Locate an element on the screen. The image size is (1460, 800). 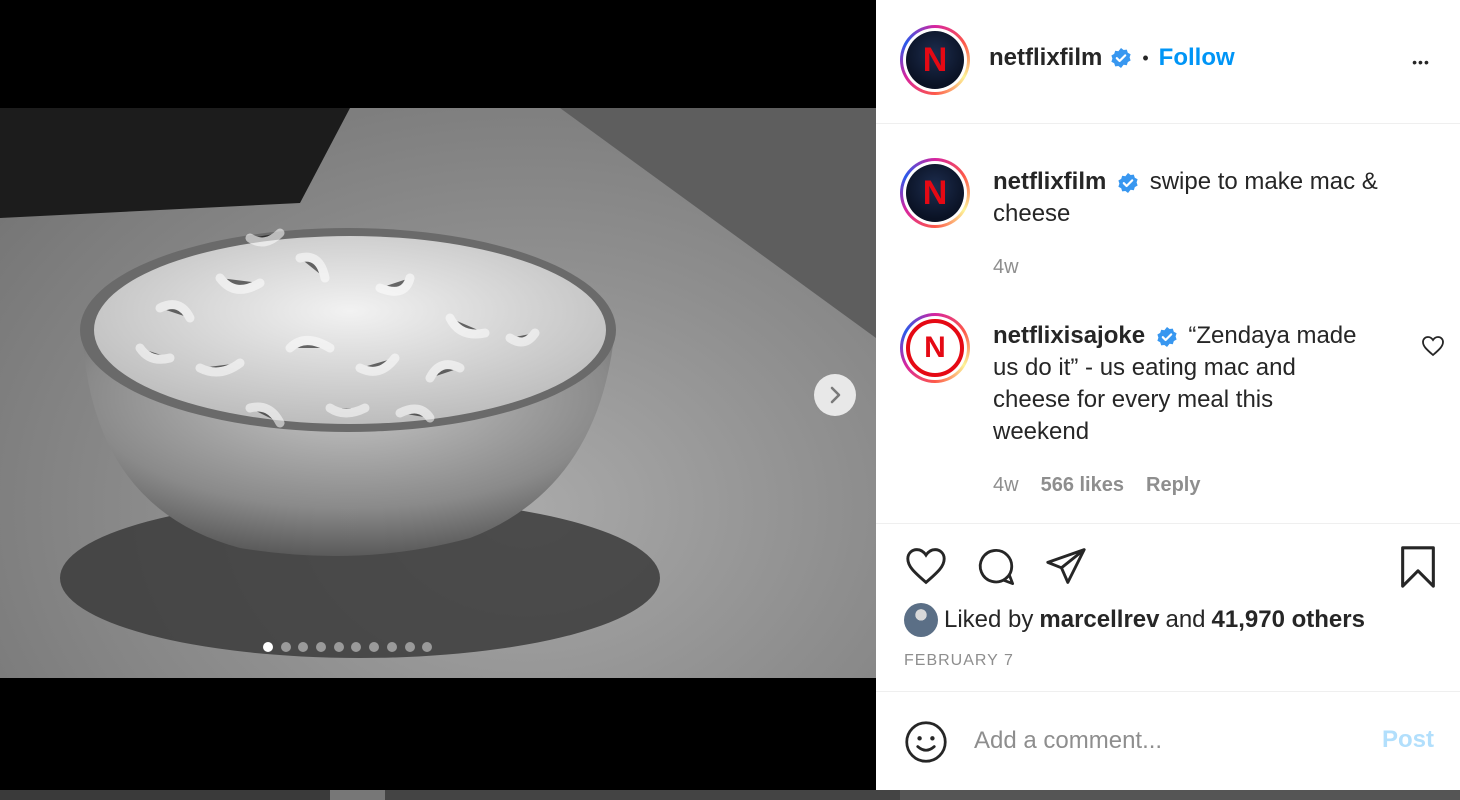
comment-composer: Post is located at coordinates (1168, 741).